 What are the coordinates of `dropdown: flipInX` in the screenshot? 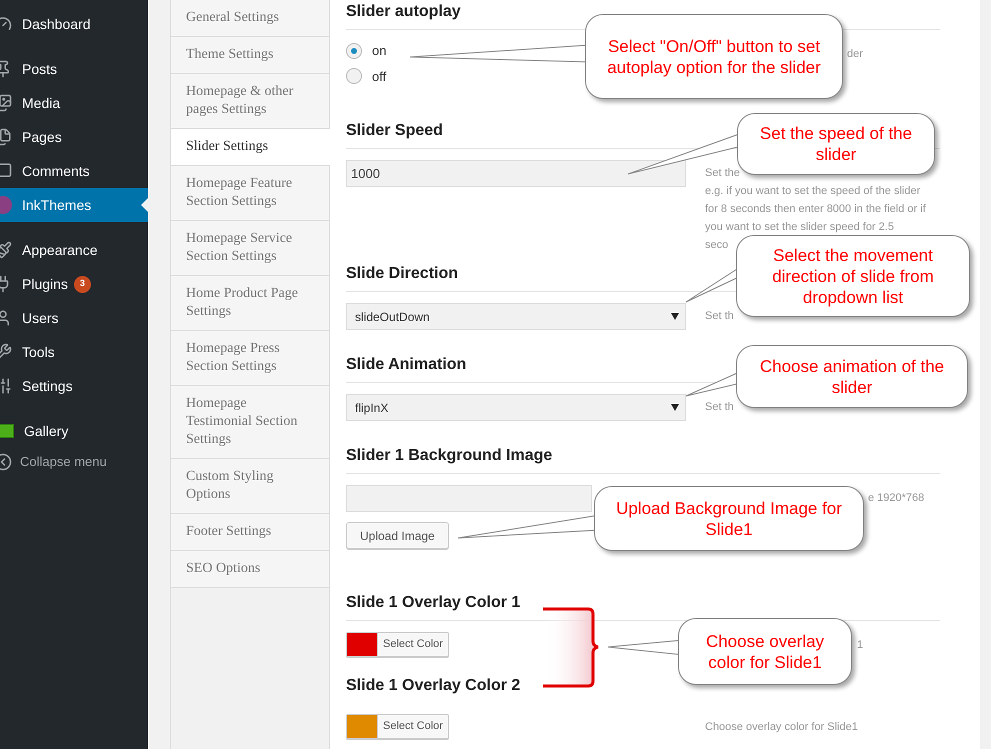 It's located at (516, 407).